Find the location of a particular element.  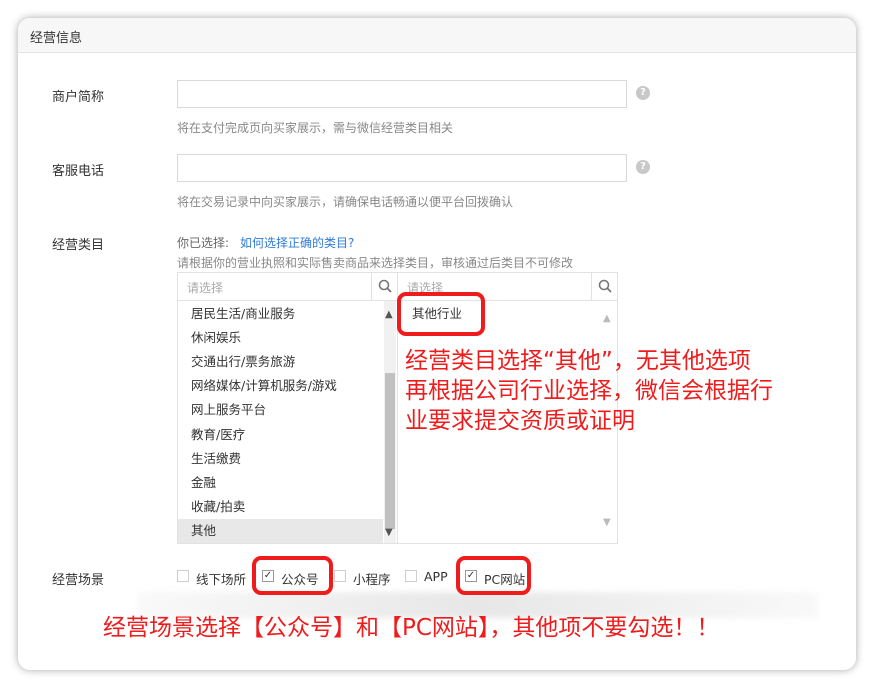

scene-option-label: 线下场所 is located at coordinates (221, 579).